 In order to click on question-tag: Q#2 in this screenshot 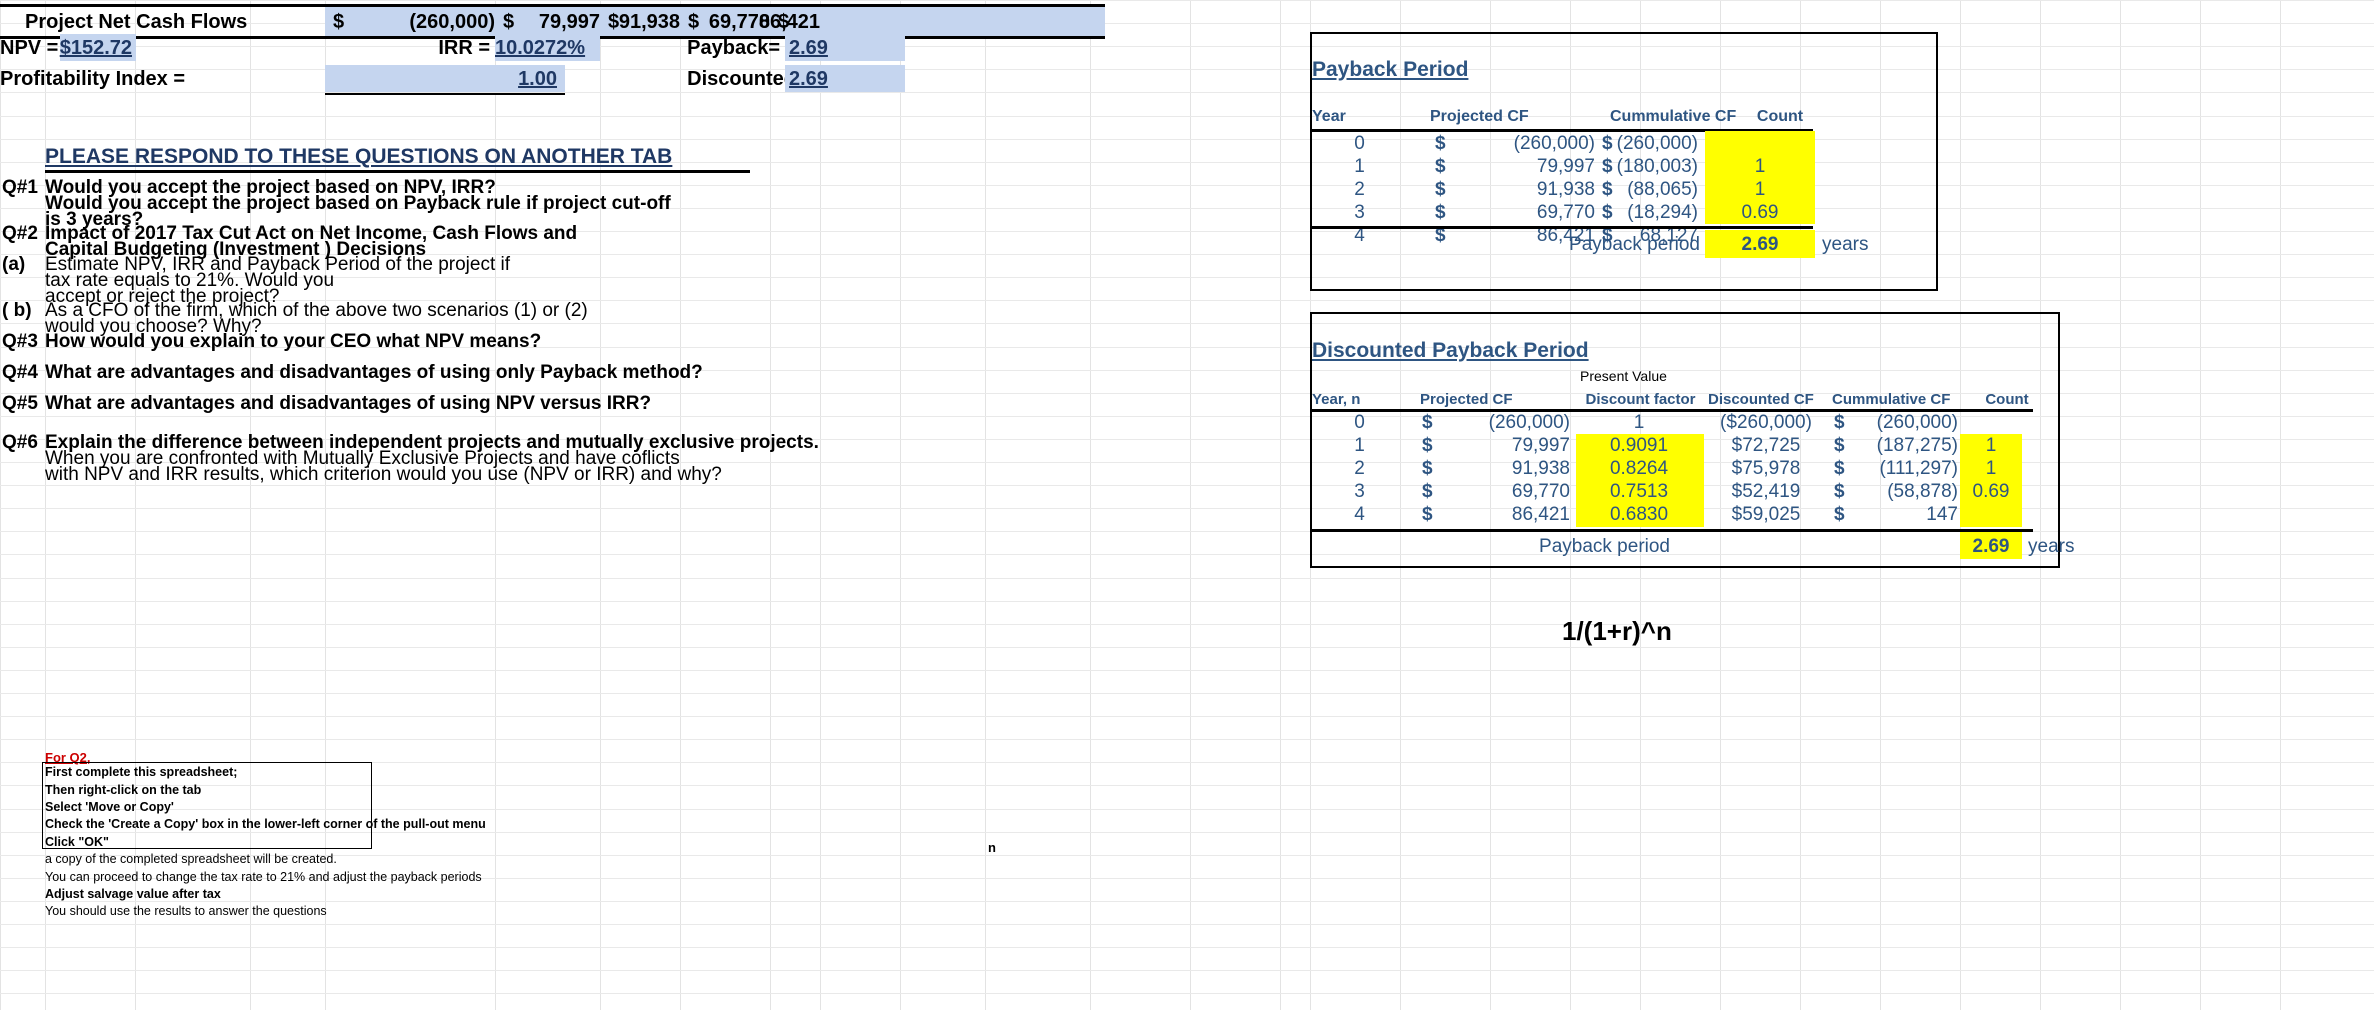, I will do `click(20, 233)`.